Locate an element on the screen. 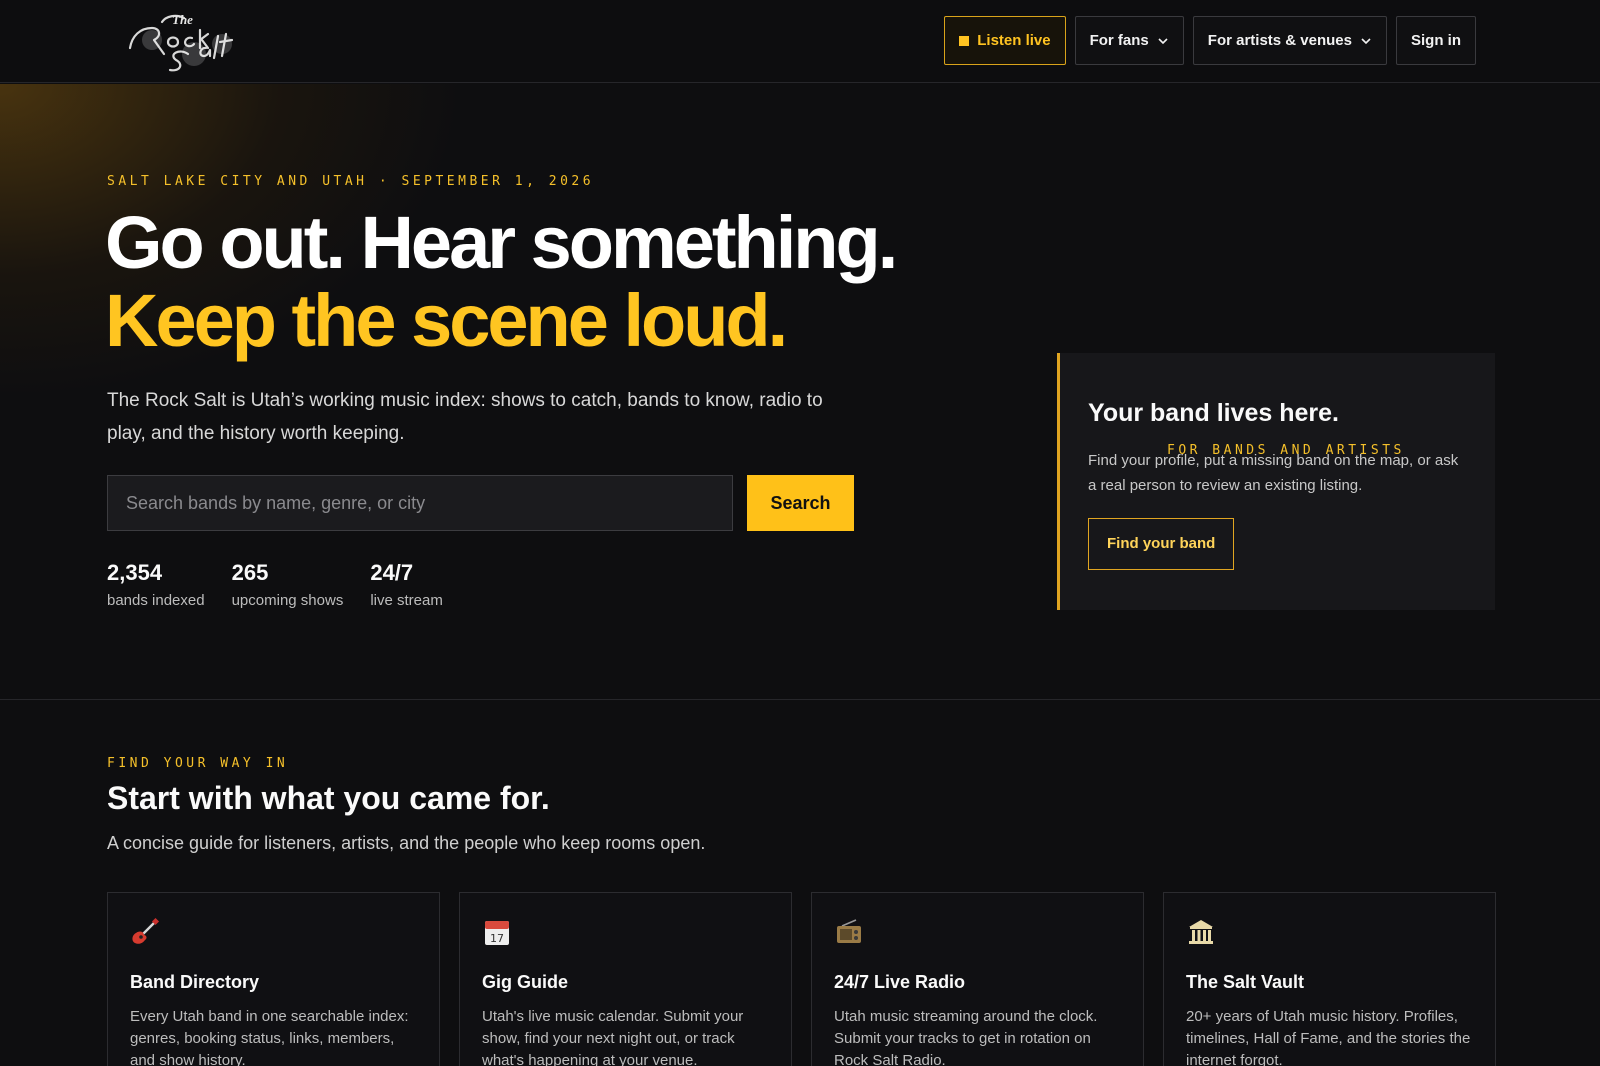 This screenshot has height=1066, width=1600. card-title: 24/7 Live Radio is located at coordinates (900, 982).